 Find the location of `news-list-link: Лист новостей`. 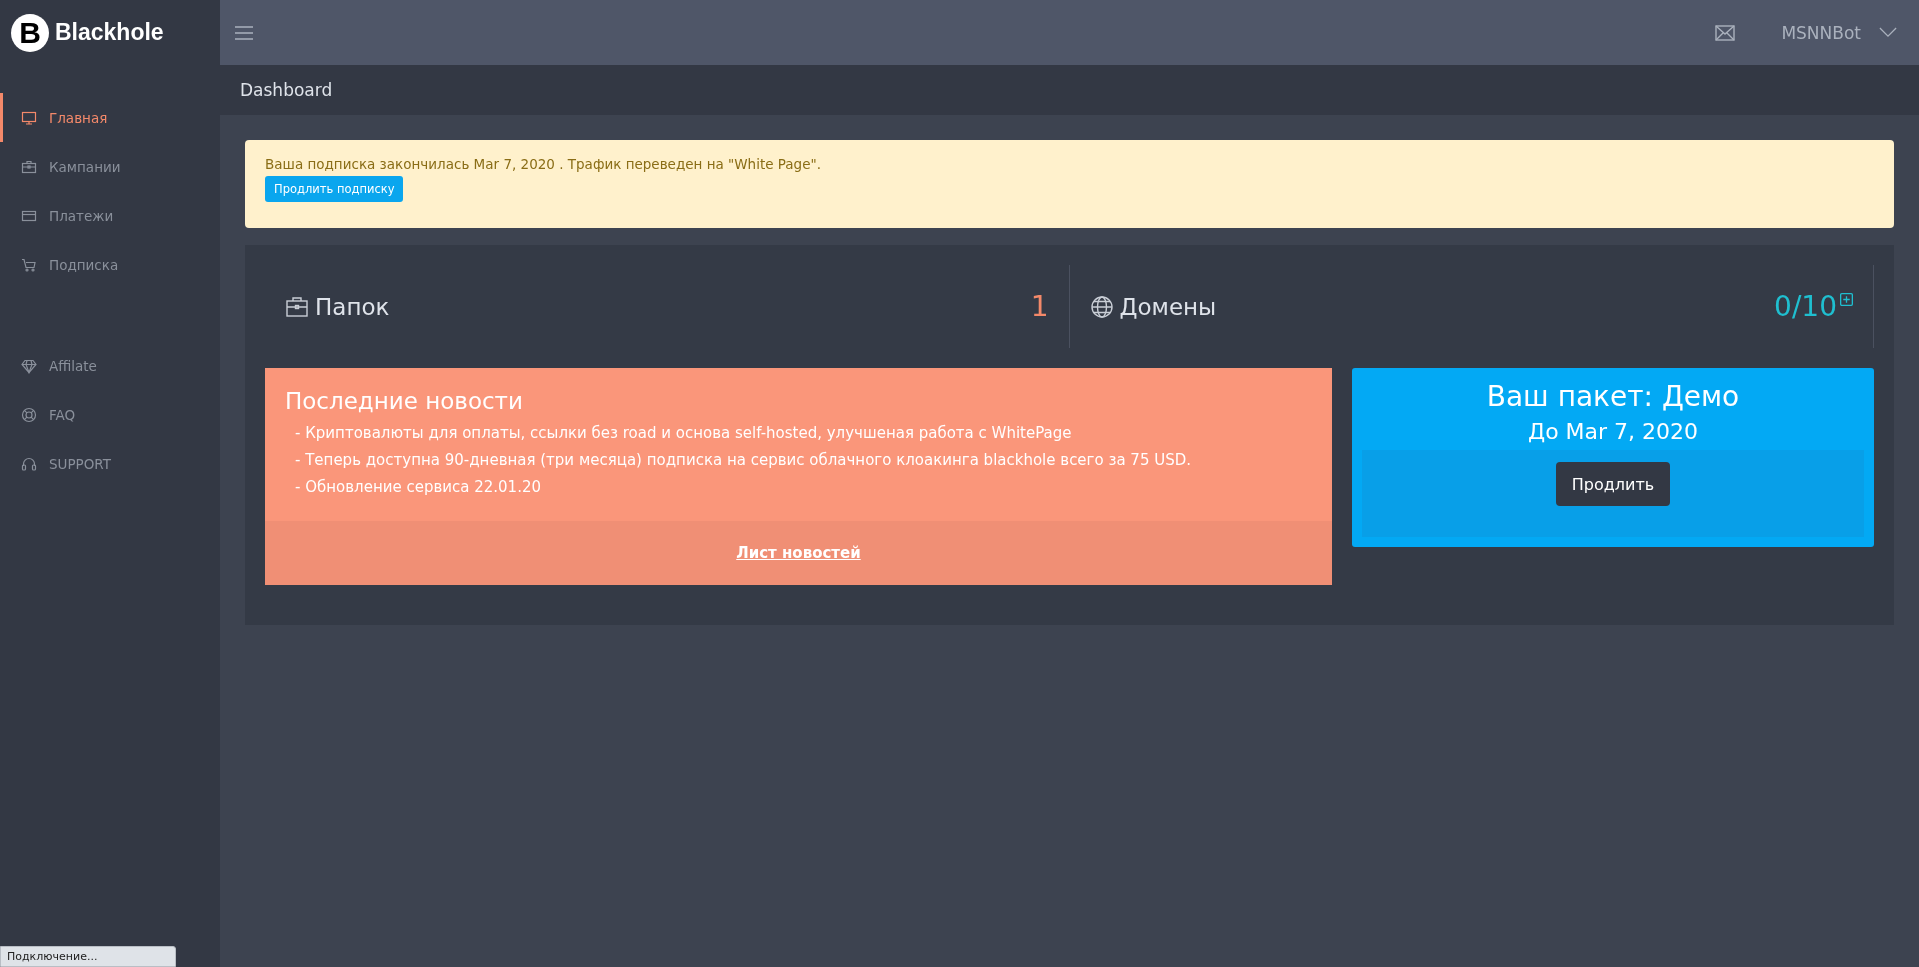

news-list-link: Лист новостей is located at coordinates (798, 553).